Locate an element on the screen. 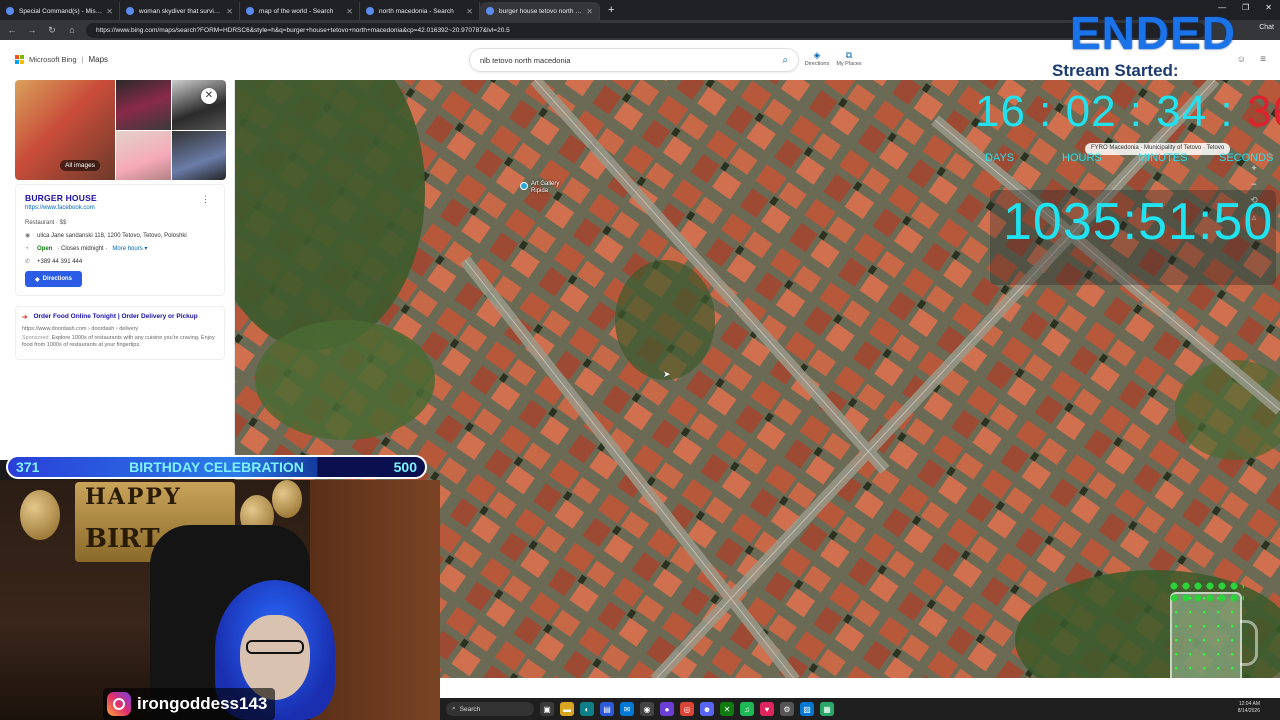 Image resolution: width=1280 pixels, height=720 pixels. clock-main: 16 : 02 : 34 : is located at coordinates (1111, 111).